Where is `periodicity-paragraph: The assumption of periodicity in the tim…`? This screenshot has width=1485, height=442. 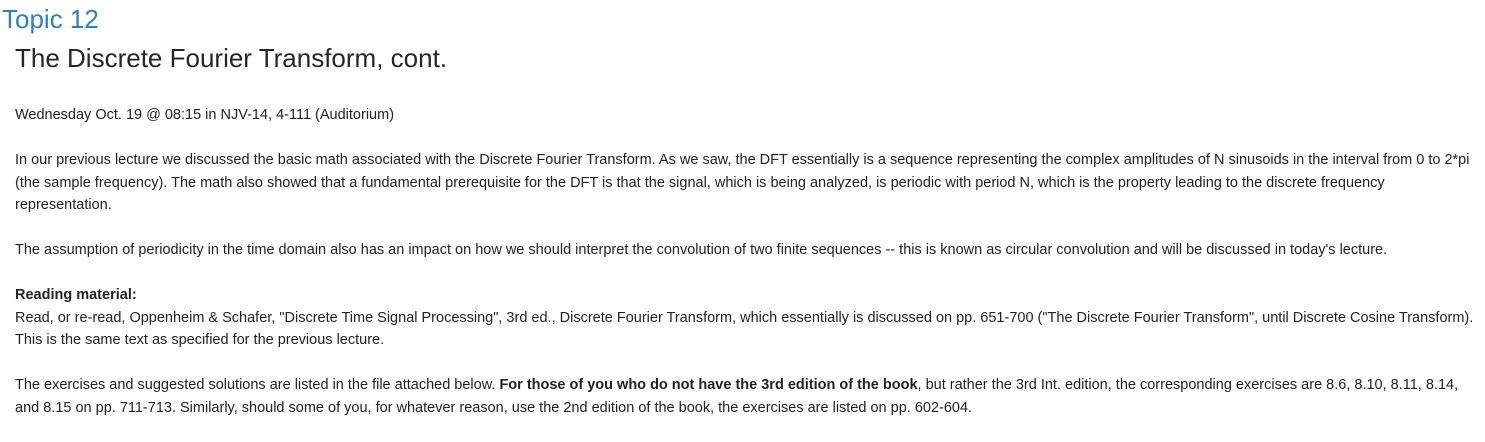 periodicity-paragraph: The assumption of periodicity in the tim… is located at coordinates (701, 250).